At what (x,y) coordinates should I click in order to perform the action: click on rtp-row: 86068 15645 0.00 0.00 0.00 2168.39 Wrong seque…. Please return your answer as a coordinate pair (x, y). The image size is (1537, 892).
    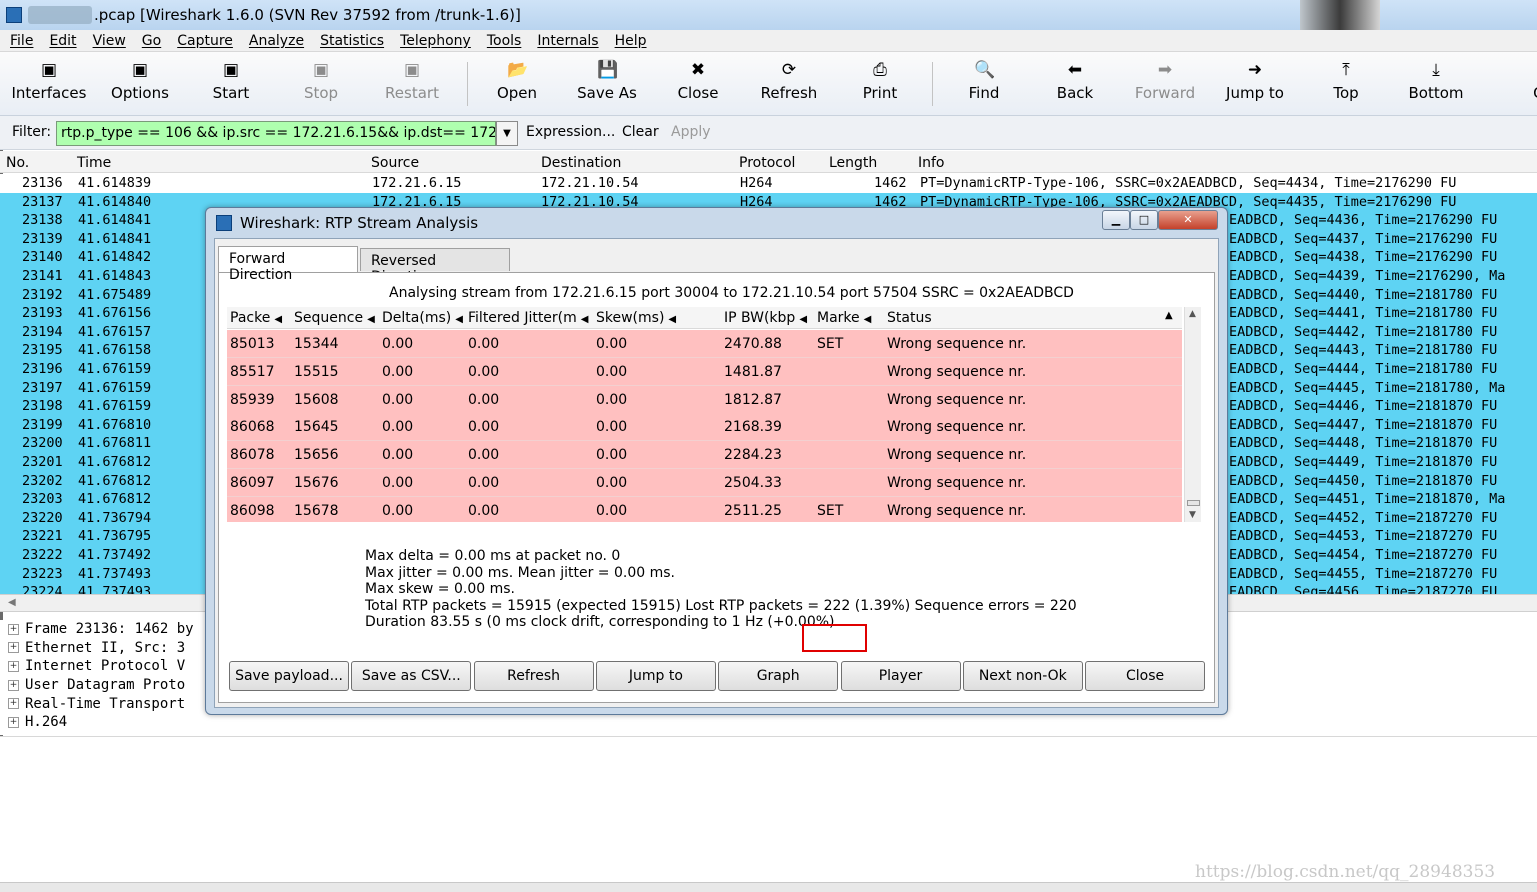
    Looking at the image, I should click on (704, 427).